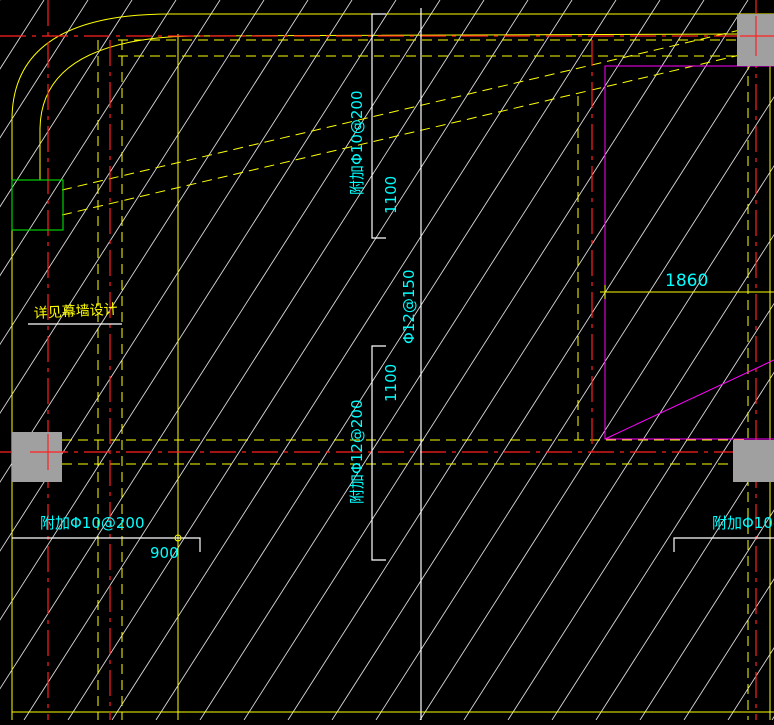  I want to click on opening-diagonal, so click(689, 399).